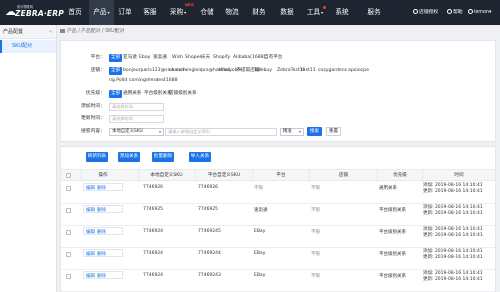  Describe the element at coordinates (34, 12) in the screenshot. I see `logo: ☁ 斑马物联网 ZEBRA·ERP` at that location.